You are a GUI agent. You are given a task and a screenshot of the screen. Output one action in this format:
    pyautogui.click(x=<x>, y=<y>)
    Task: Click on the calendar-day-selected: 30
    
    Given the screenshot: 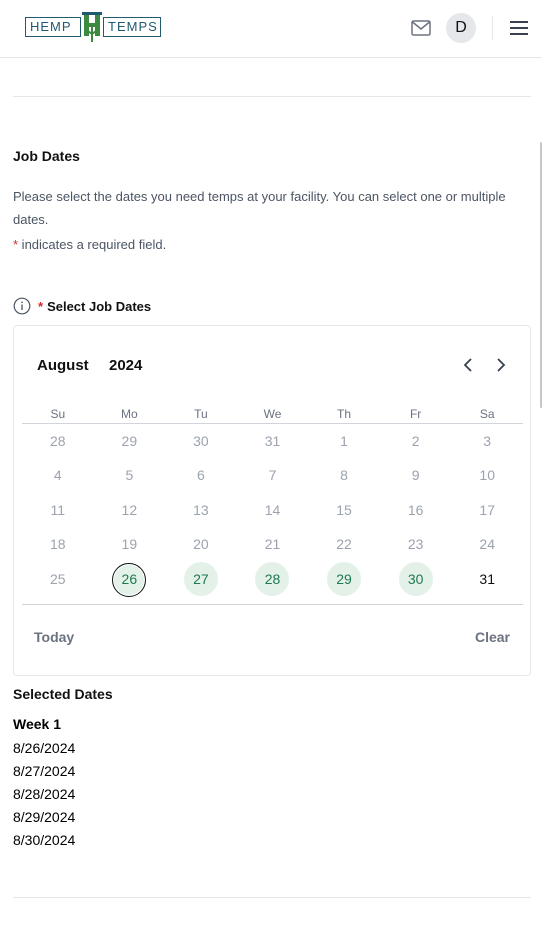 What is the action you would take?
    pyautogui.click(x=416, y=579)
    